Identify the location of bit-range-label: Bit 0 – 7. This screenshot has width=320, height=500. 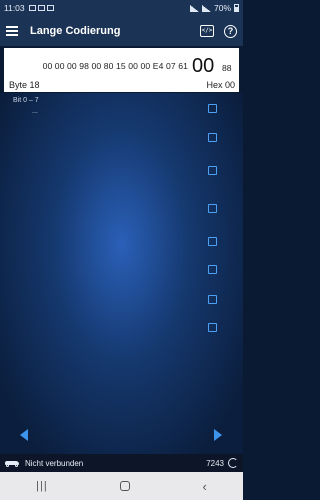
(26, 100).